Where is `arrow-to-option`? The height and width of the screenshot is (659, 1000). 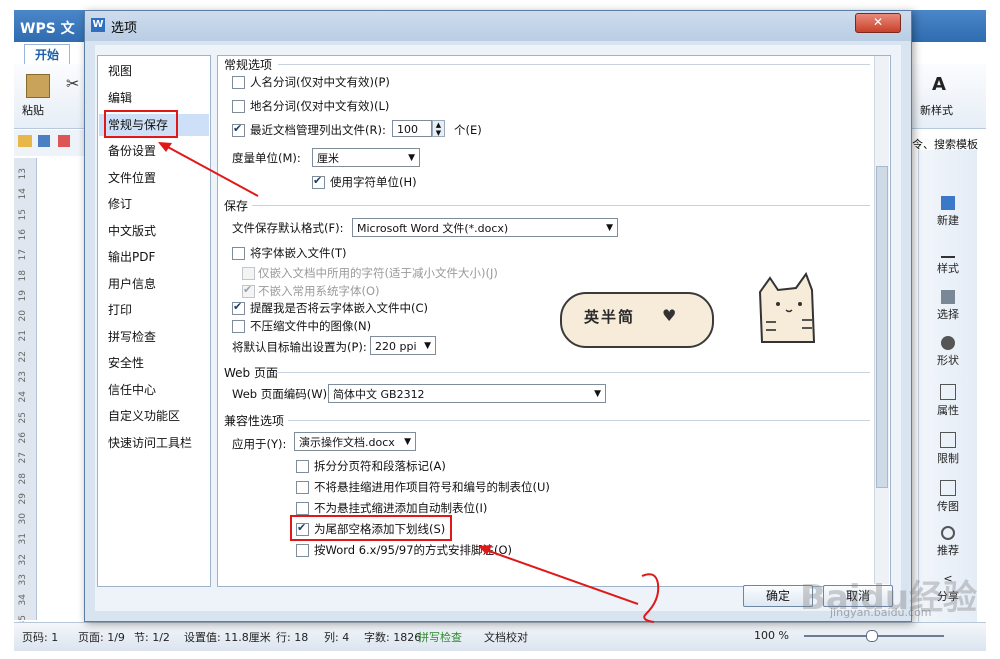
arrow-to-option is located at coordinates (562, 577).